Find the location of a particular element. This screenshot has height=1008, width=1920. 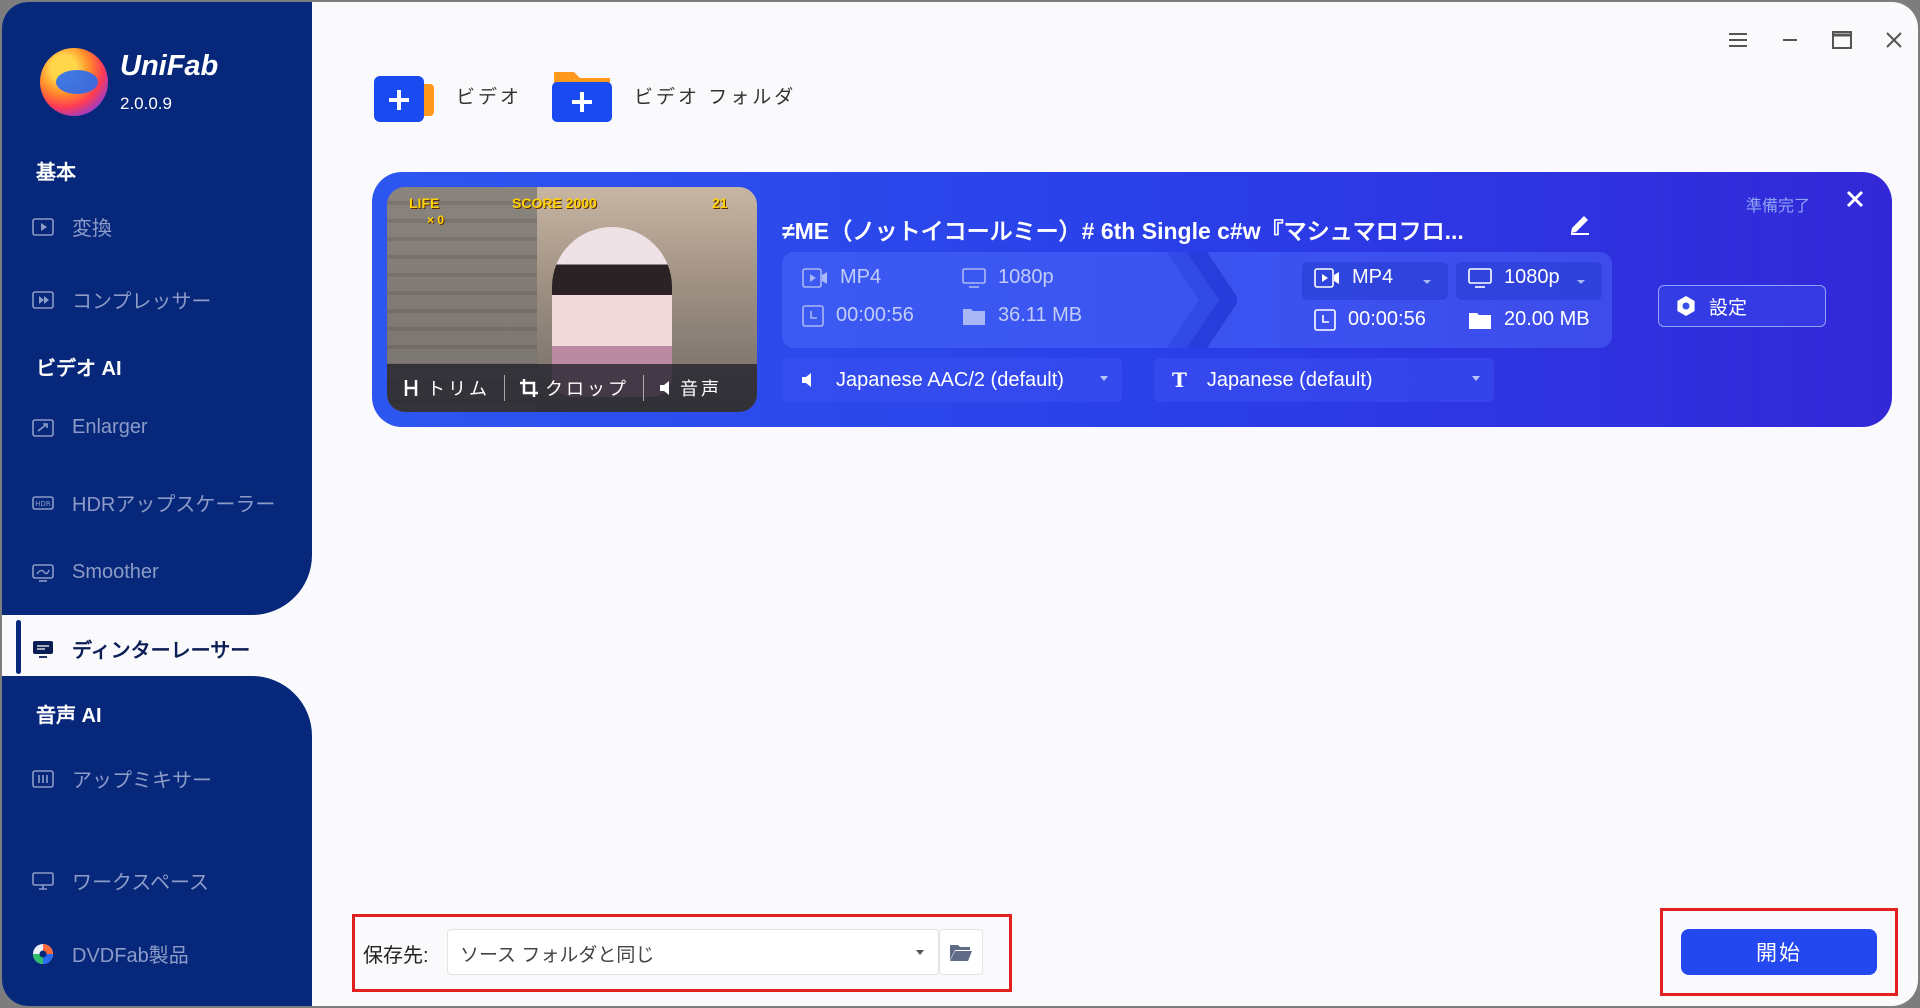

sidebar-item-workspace: ワークスペース is located at coordinates (120, 880).